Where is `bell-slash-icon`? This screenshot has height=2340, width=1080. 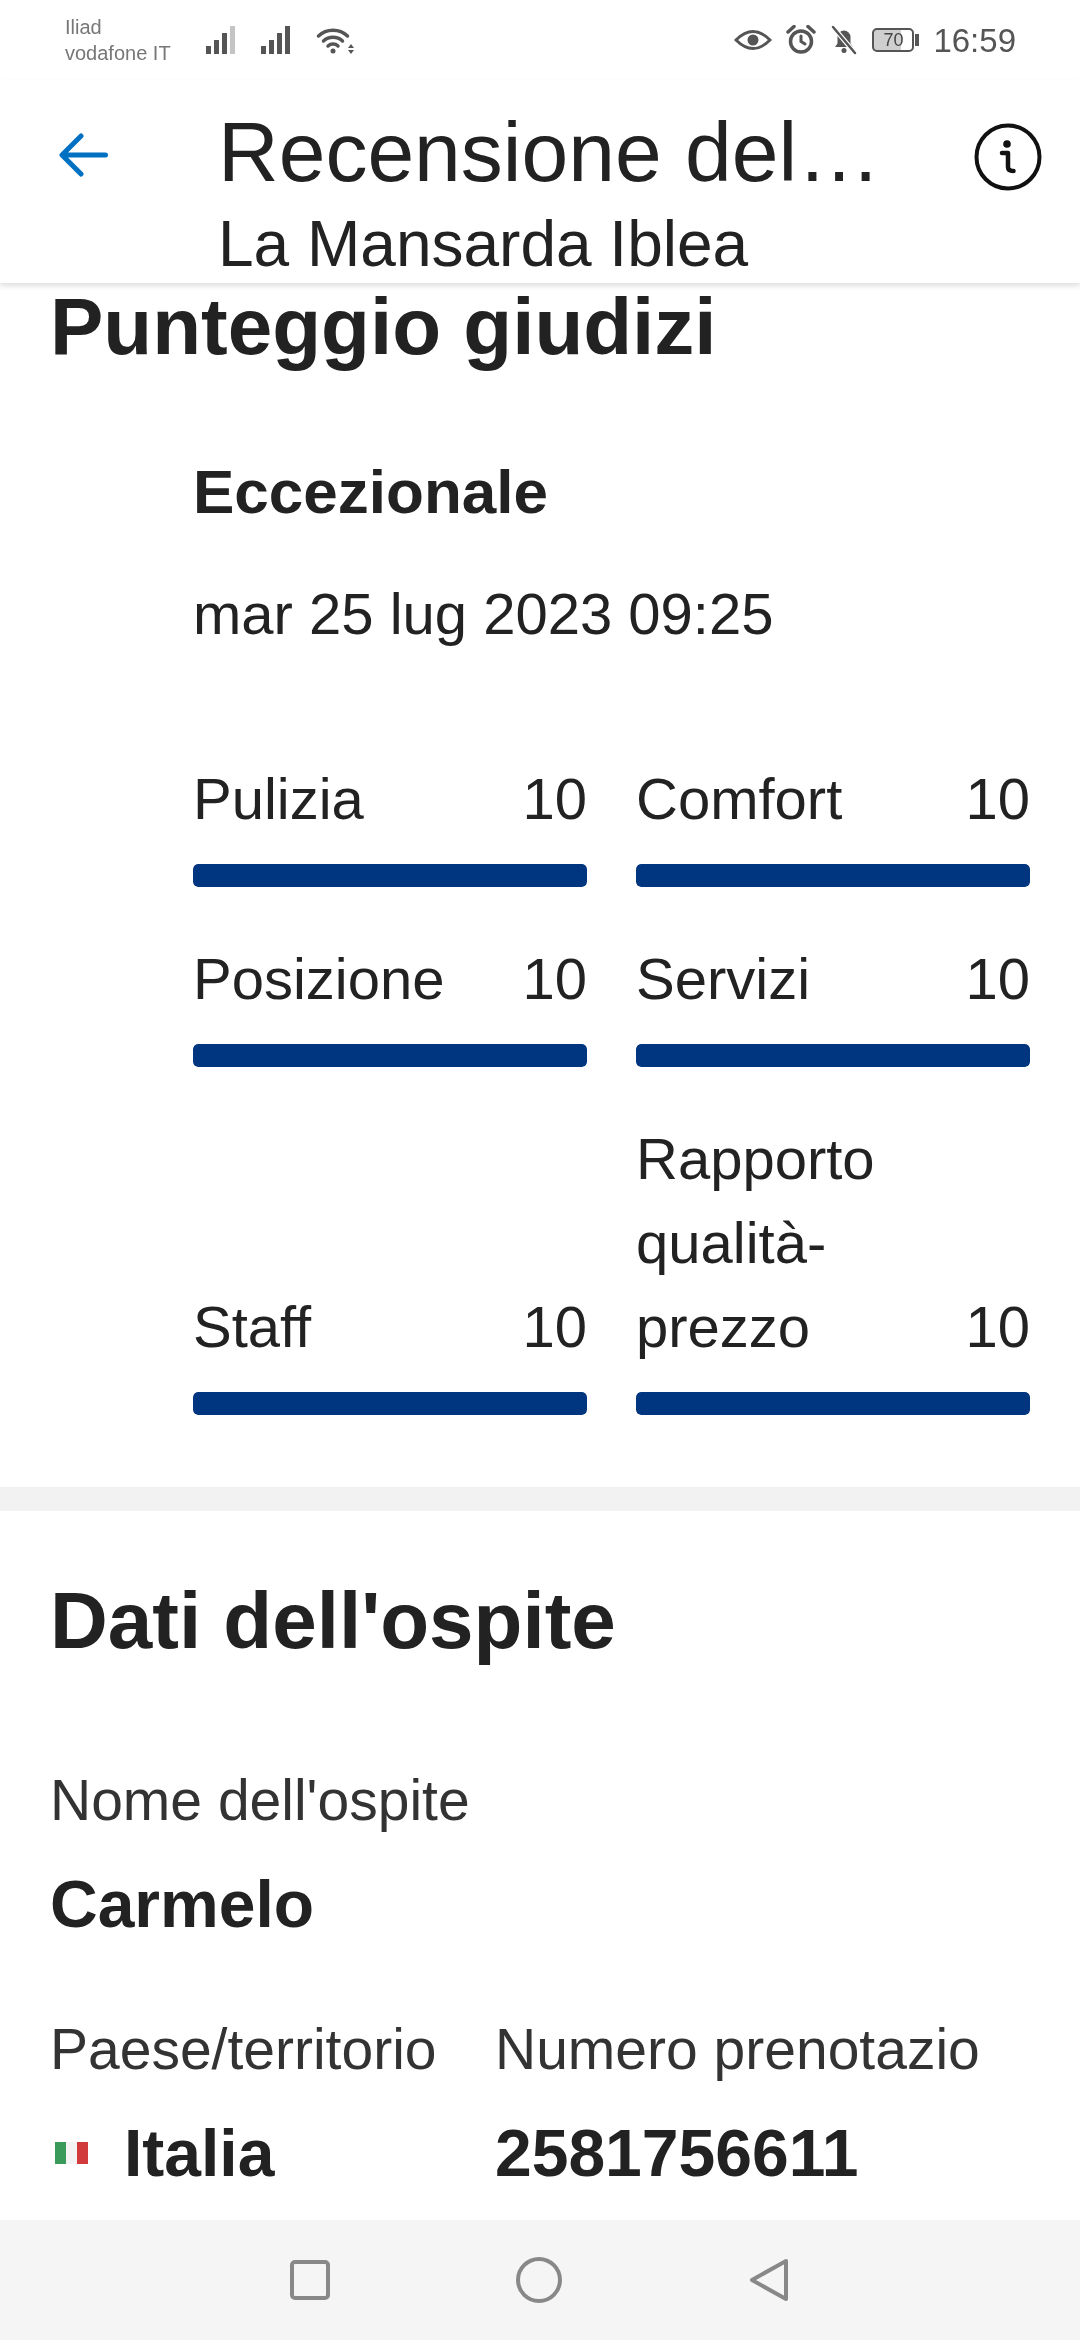
bell-slash-icon is located at coordinates (844, 40).